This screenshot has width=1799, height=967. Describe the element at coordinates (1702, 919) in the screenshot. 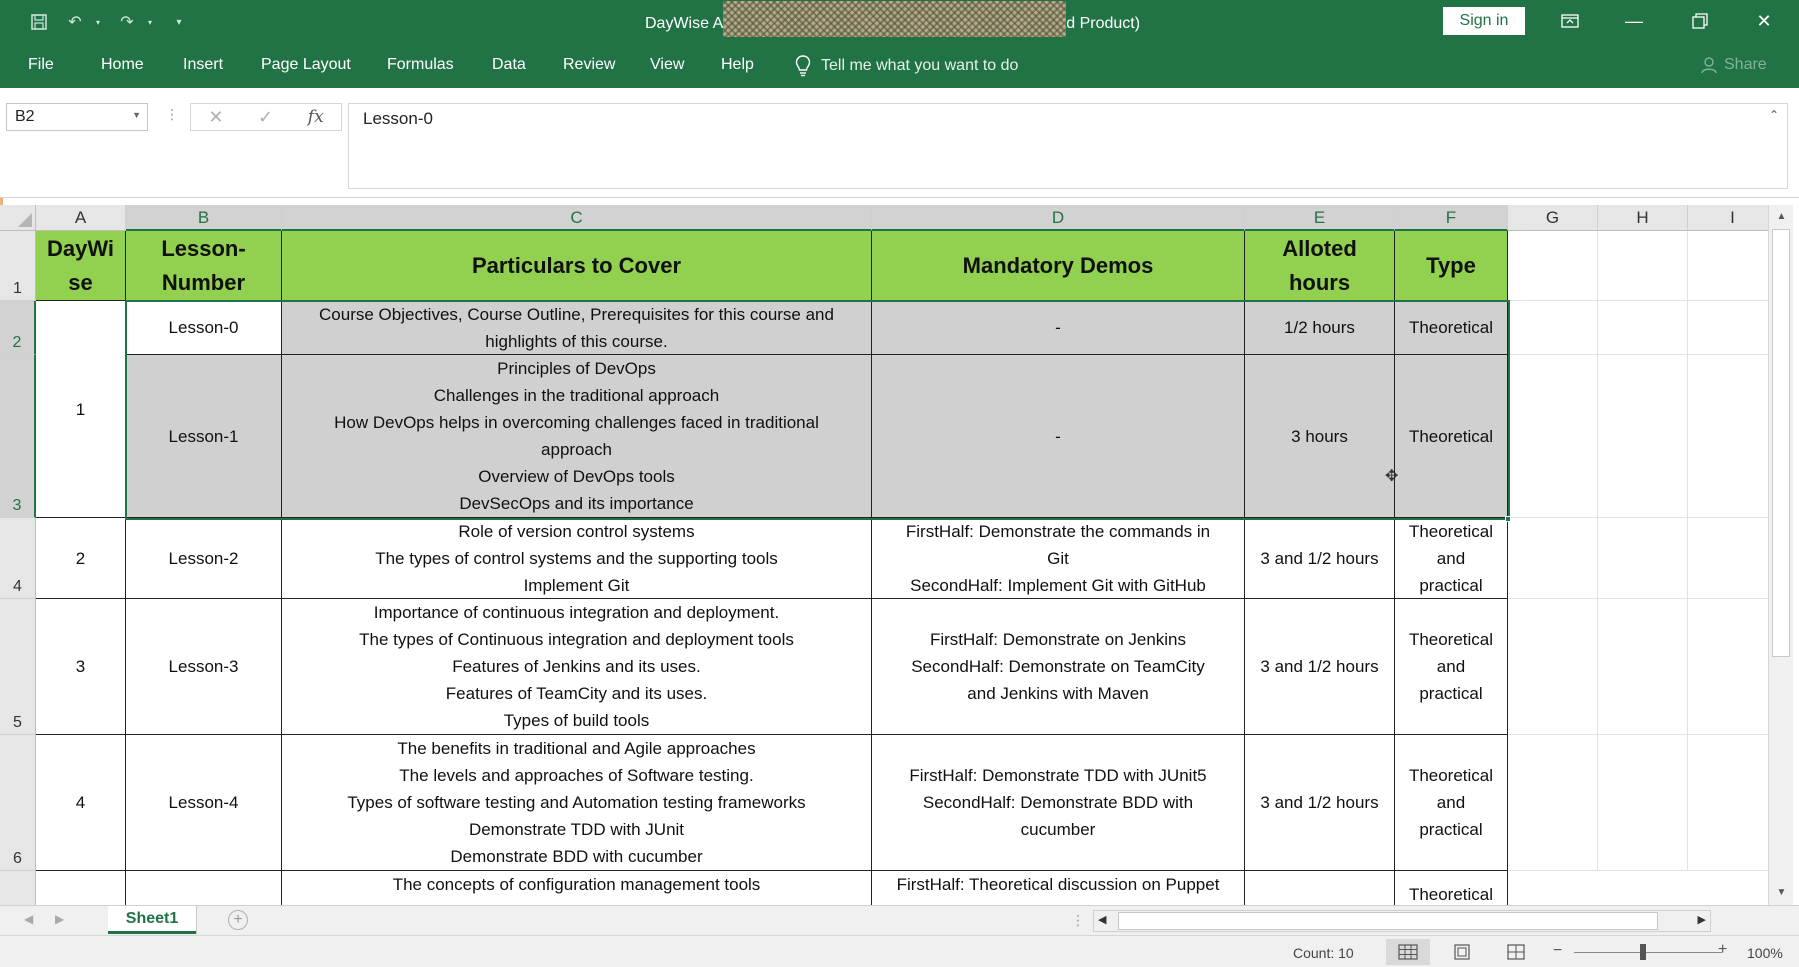

I see `scroll-right-icon: ▶` at that location.